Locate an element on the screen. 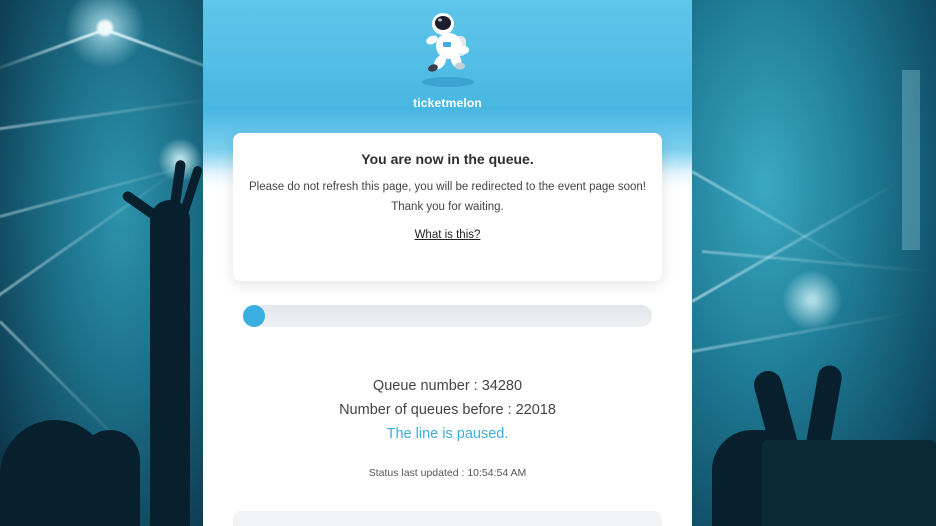 The height and width of the screenshot is (526, 936). queues-before: Number of queues before : 22018 is located at coordinates (447, 410).